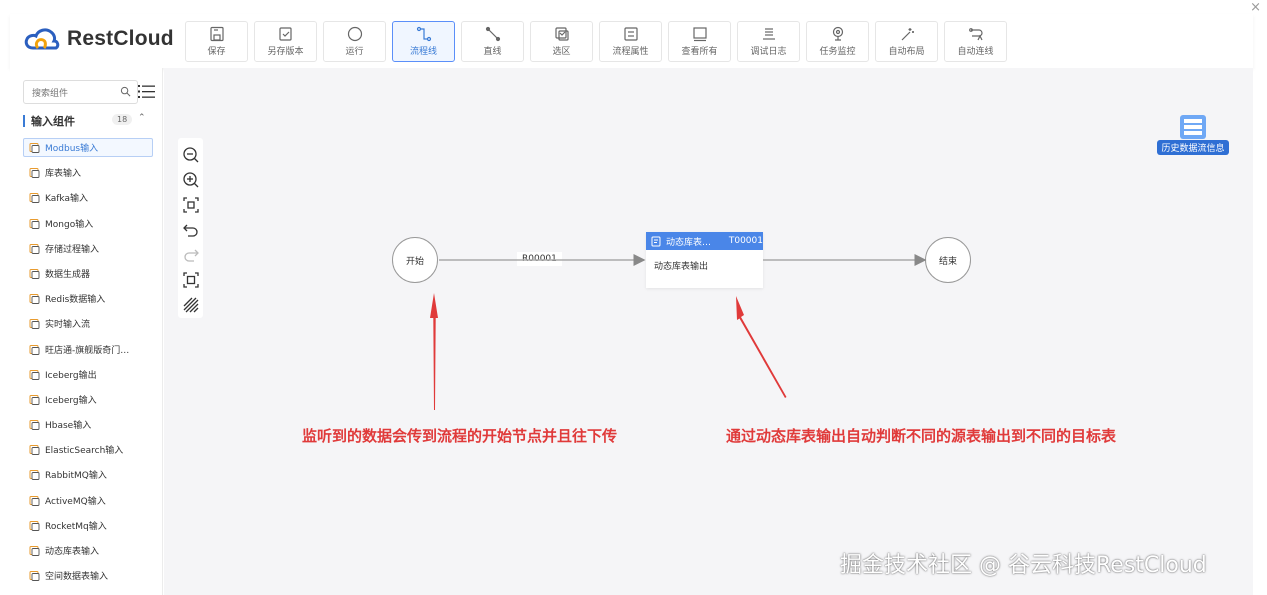 This screenshot has width=1267, height=595. Describe the element at coordinates (63, 174) in the screenshot. I see `component-label: 库表输入` at that location.